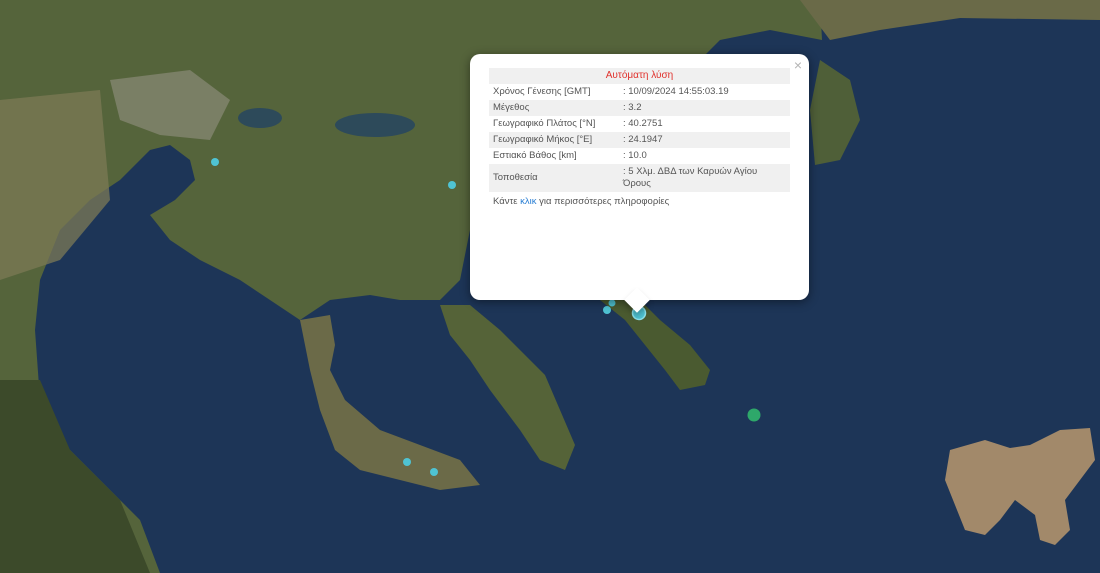 Image resolution: width=1100 pixels, height=573 pixels. Describe the element at coordinates (754, 415) in the screenshot. I see `earthquake-marker-large` at that location.